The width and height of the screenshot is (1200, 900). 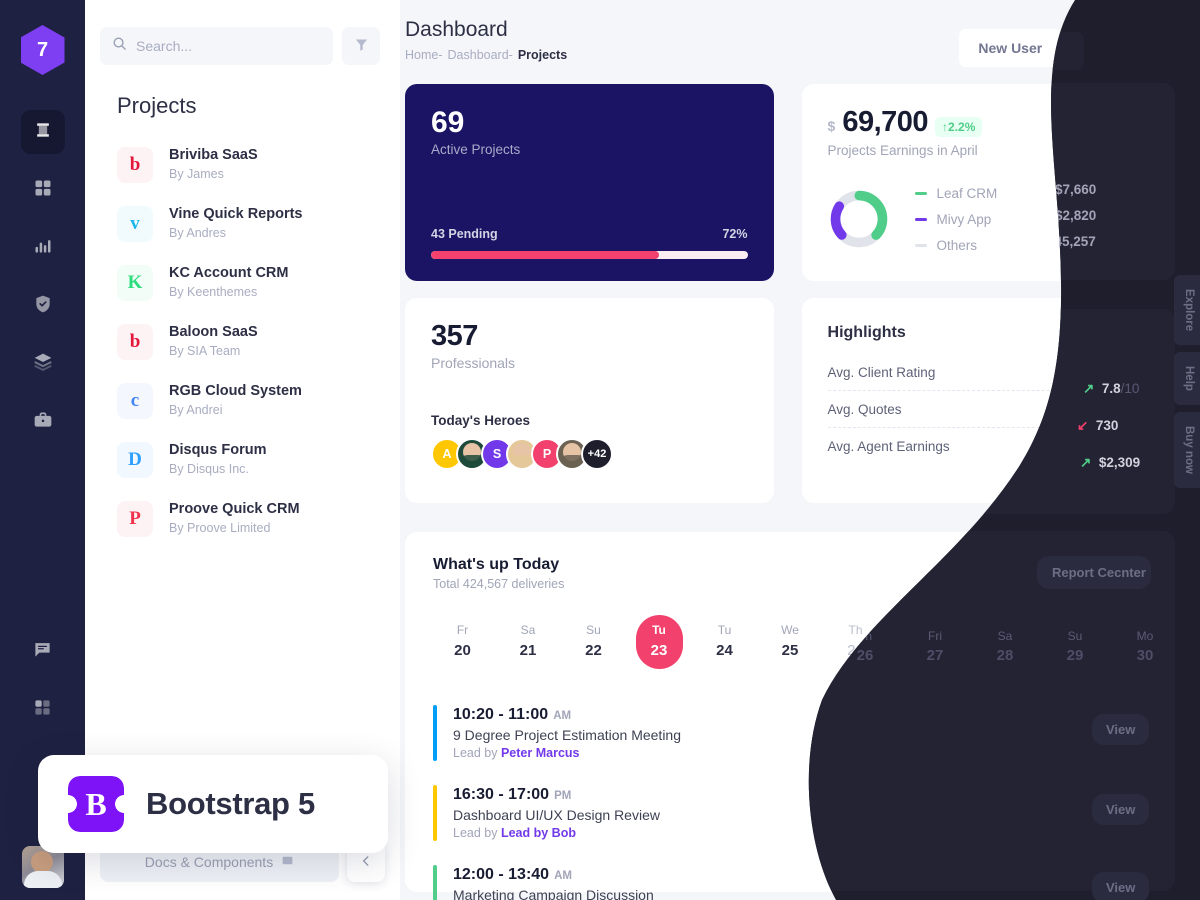 What do you see at coordinates (496, 564) in the screenshot?
I see `whats-up-title: What's up Today` at bounding box center [496, 564].